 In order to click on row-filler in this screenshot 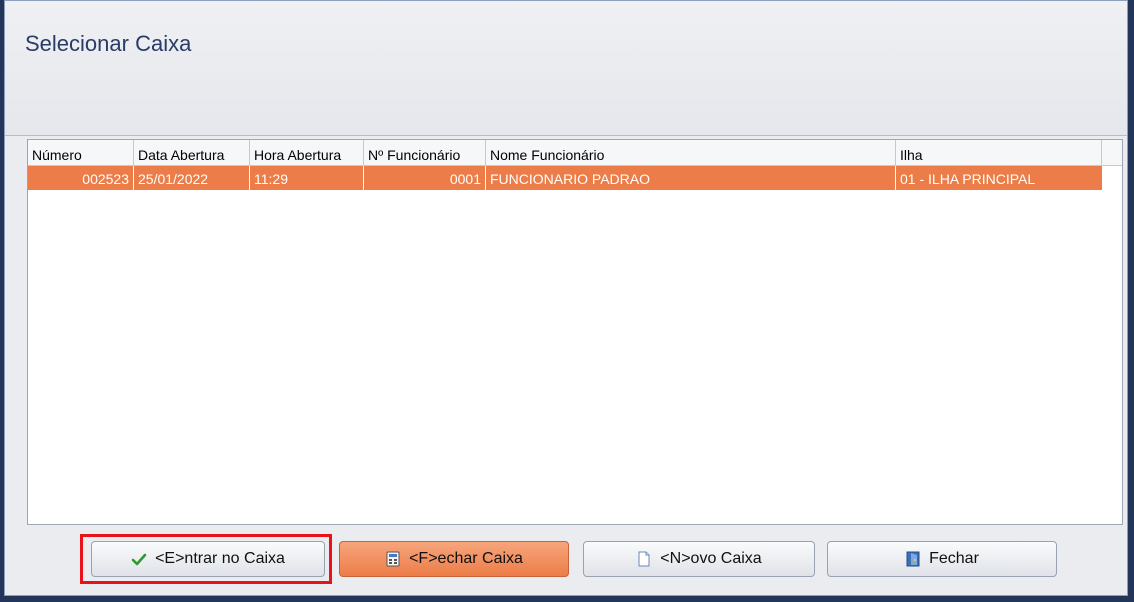, I will do `click(1112, 178)`.